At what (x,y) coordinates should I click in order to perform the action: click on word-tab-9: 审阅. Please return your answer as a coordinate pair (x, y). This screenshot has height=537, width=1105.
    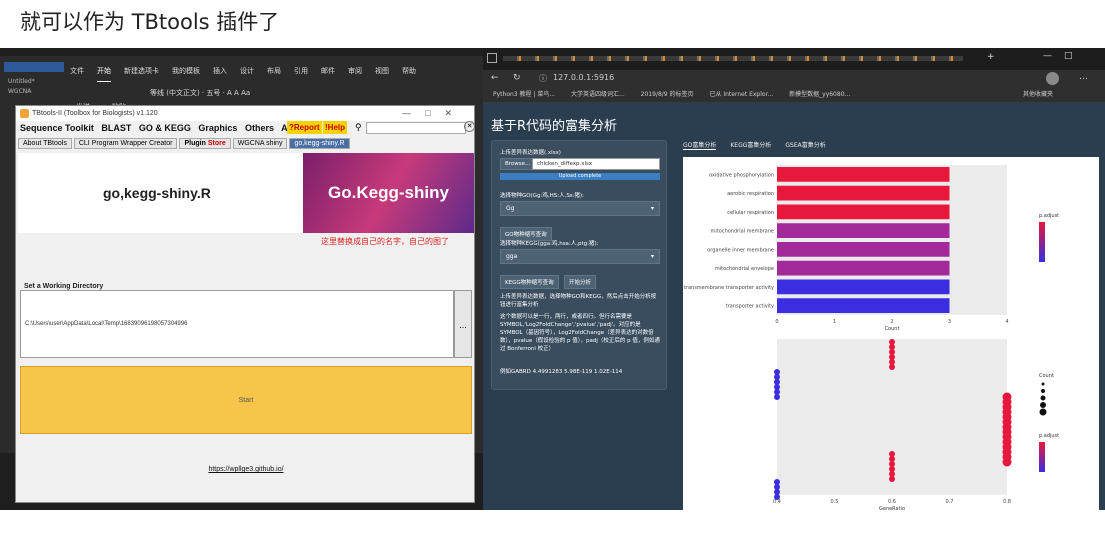
    Looking at the image, I should click on (355, 74).